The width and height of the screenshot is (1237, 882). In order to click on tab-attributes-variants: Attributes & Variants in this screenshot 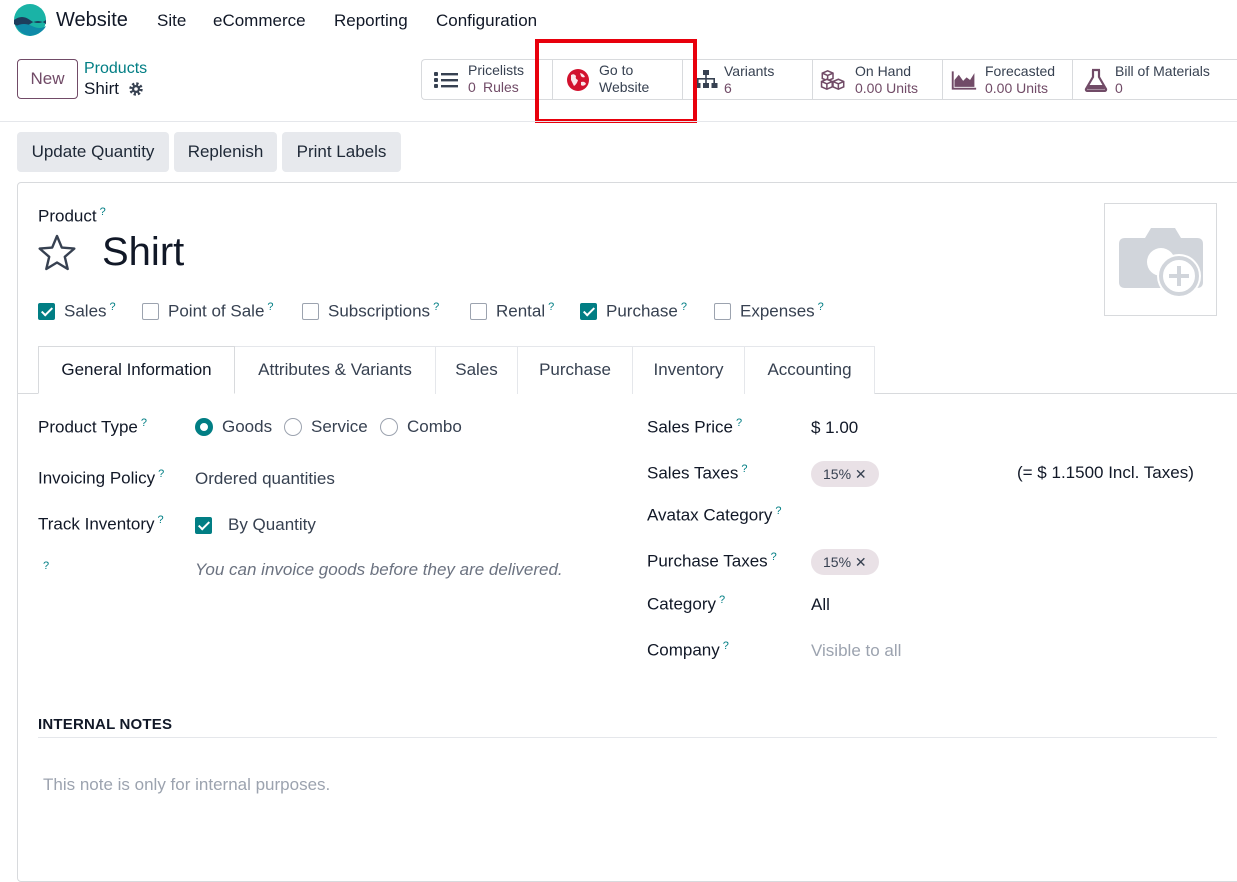, I will do `click(335, 370)`.